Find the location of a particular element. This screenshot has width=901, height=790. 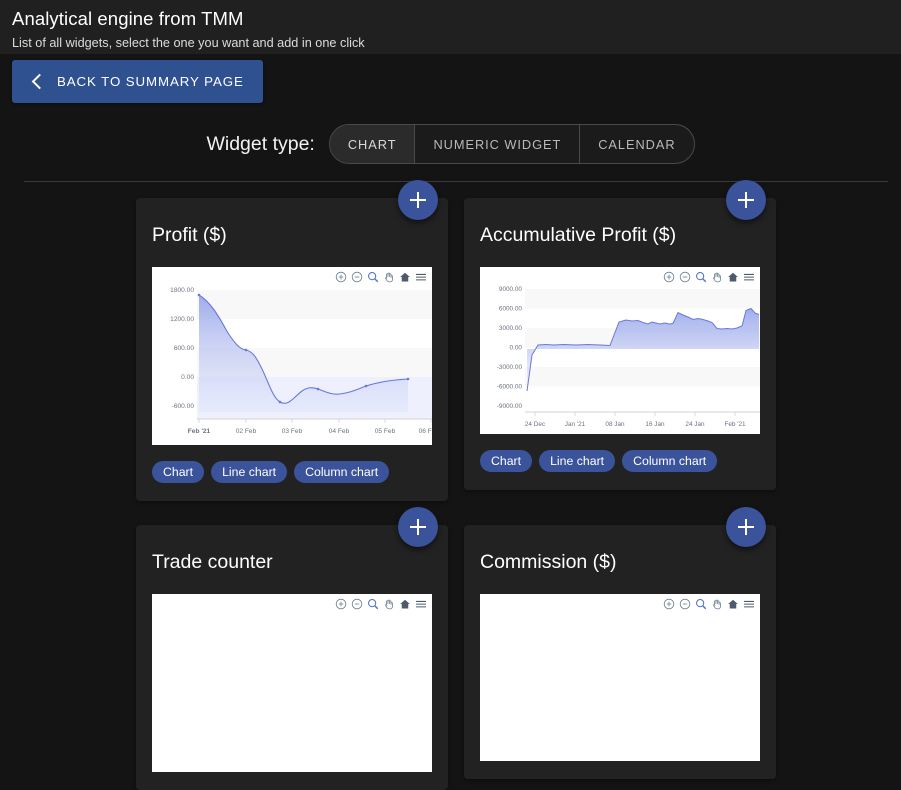

chevron-left-icon is located at coordinates (37, 82).